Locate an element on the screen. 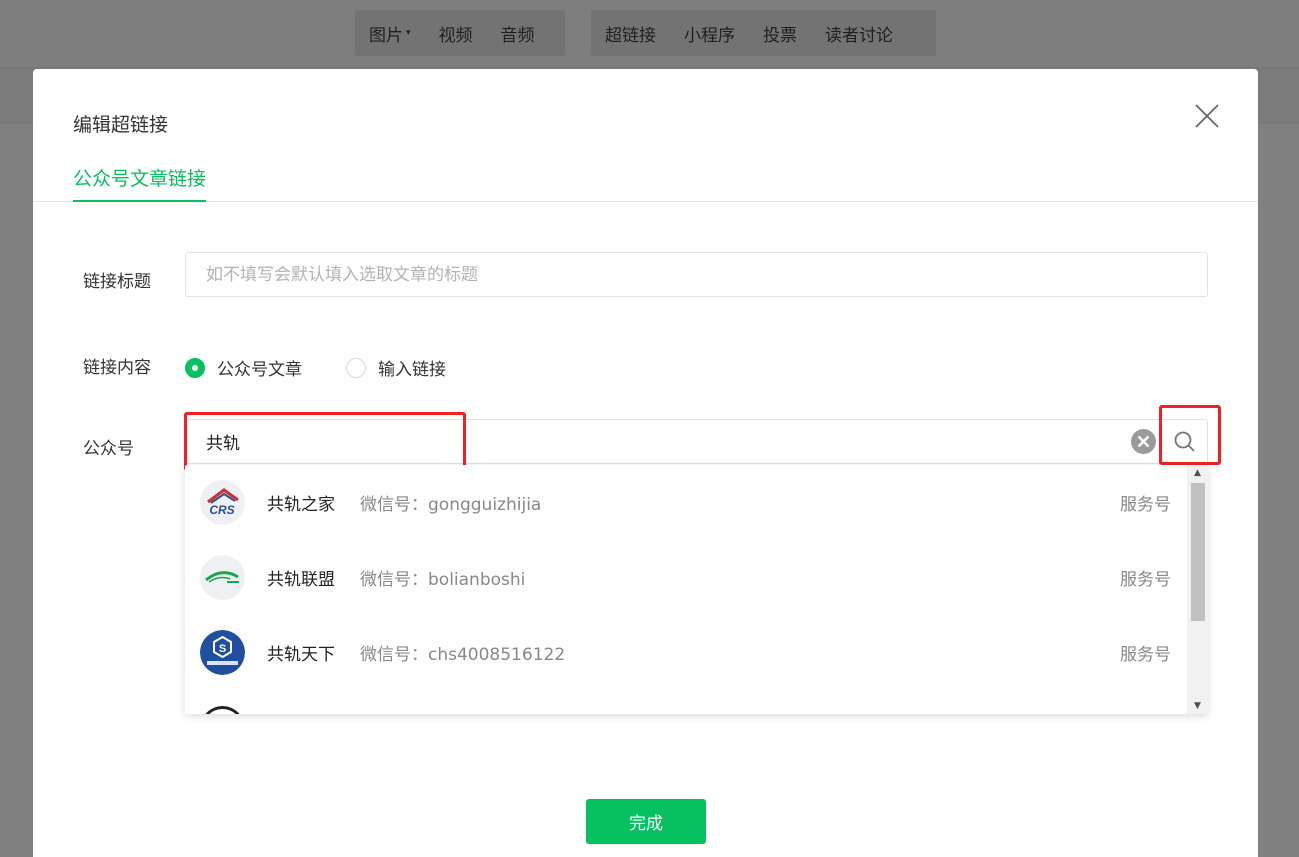  toolbar-video: 视频 is located at coordinates (456, 33).